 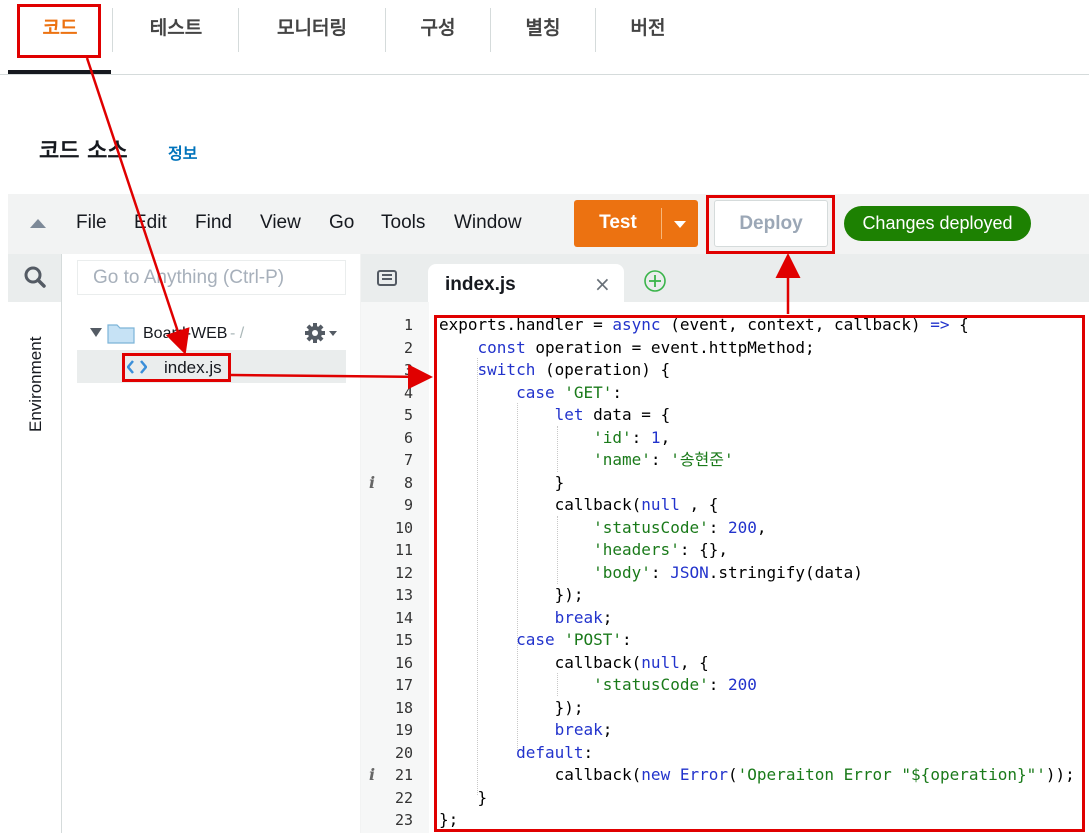 What do you see at coordinates (331, 377) in the screenshot?
I see `arrow-file-to-code` at bounding box center [331, 377].